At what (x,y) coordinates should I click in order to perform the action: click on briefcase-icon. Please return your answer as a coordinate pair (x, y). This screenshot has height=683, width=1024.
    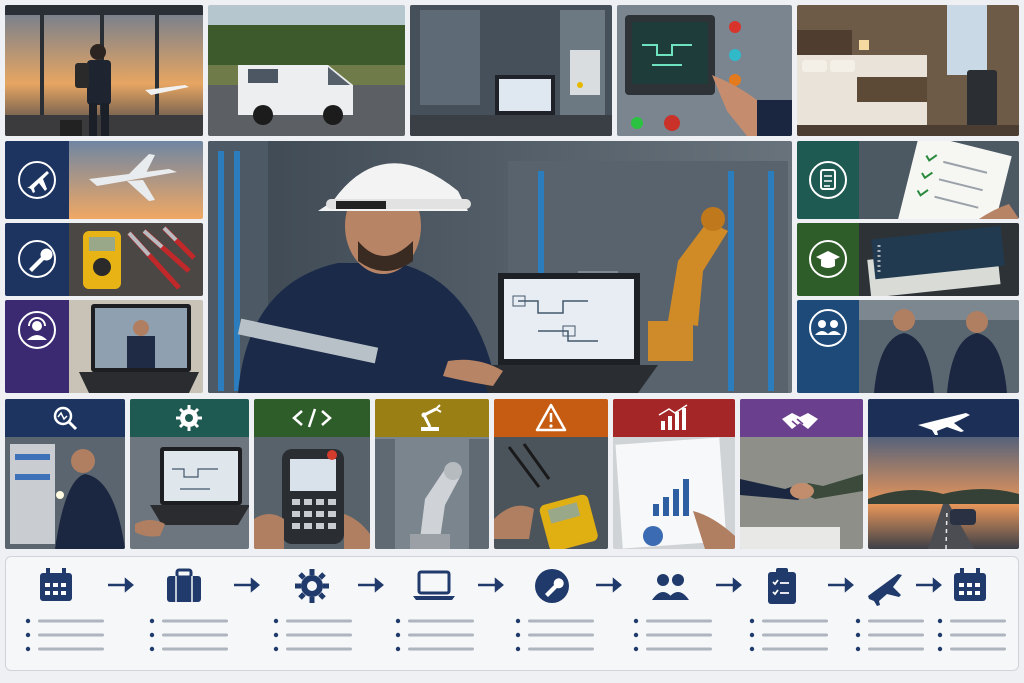
    Looking at the image, I should click on (184, 585).